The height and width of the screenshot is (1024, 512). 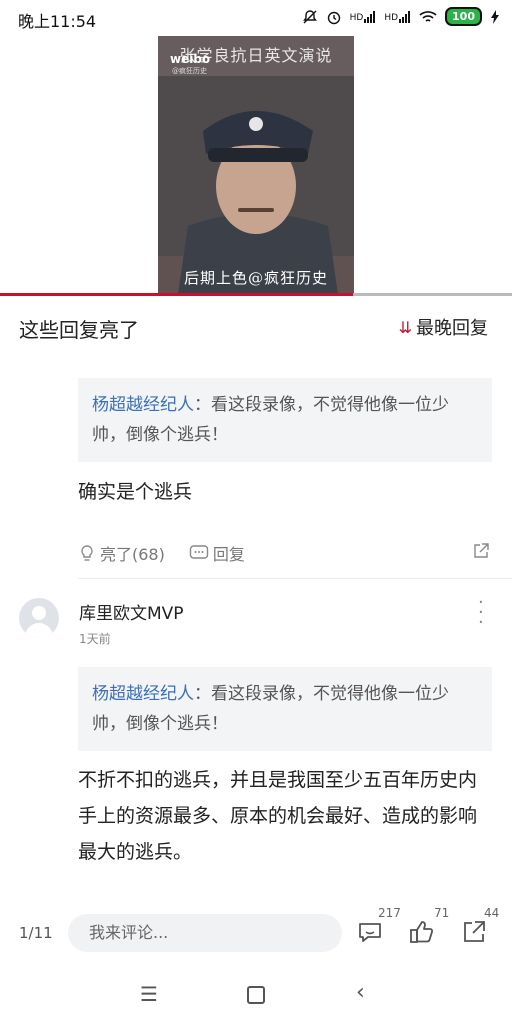 What do you see at coordinates (143, 694) in the screenshot?
I see `quoted-username-2: 杨超越经纪人` at bounding box center [143, 694].